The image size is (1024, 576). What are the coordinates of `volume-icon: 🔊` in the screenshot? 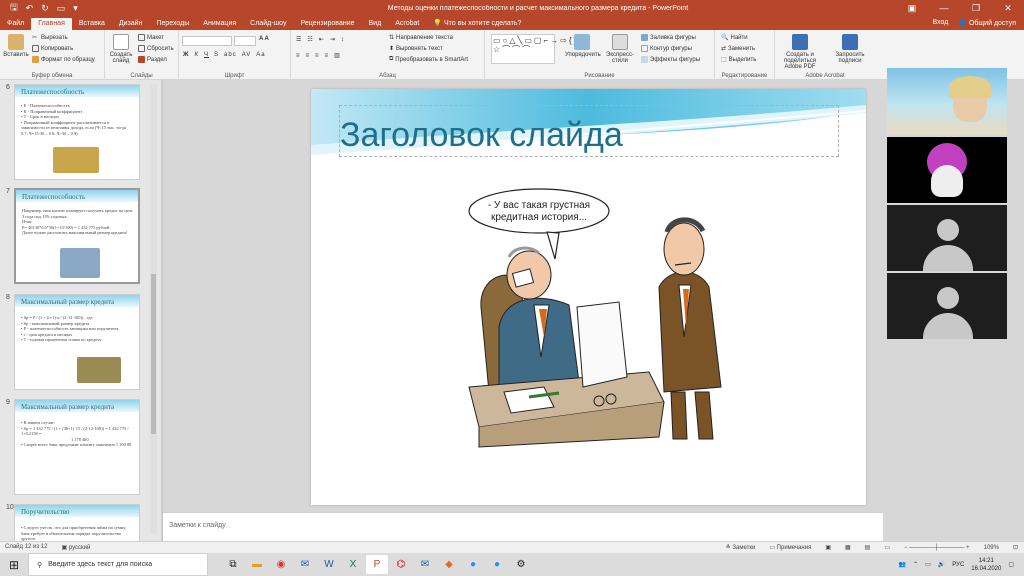 It's located at (941, 564).